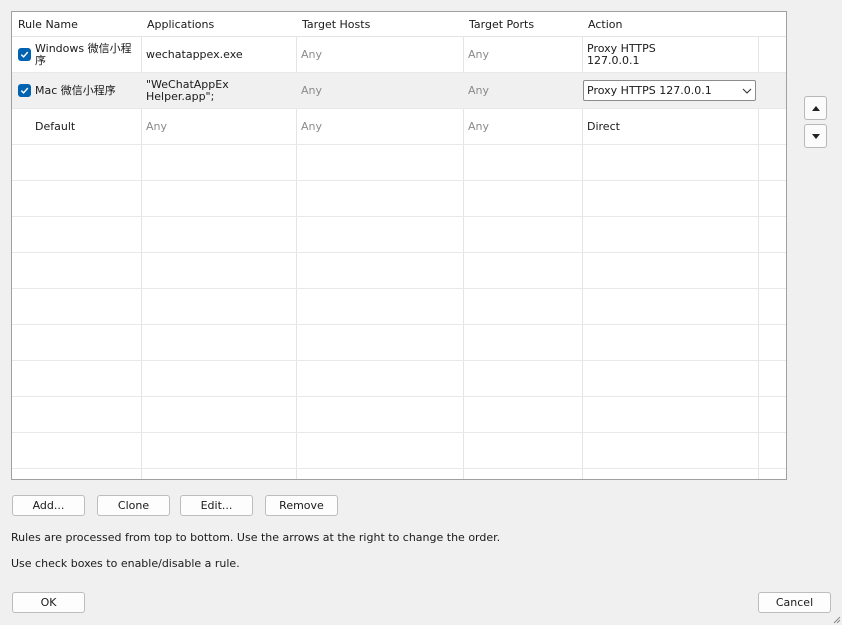  What do you see at coordinates (218, 126) in the screenshot?
I see `applications-cell: Any` at bounding box center [218, 126].